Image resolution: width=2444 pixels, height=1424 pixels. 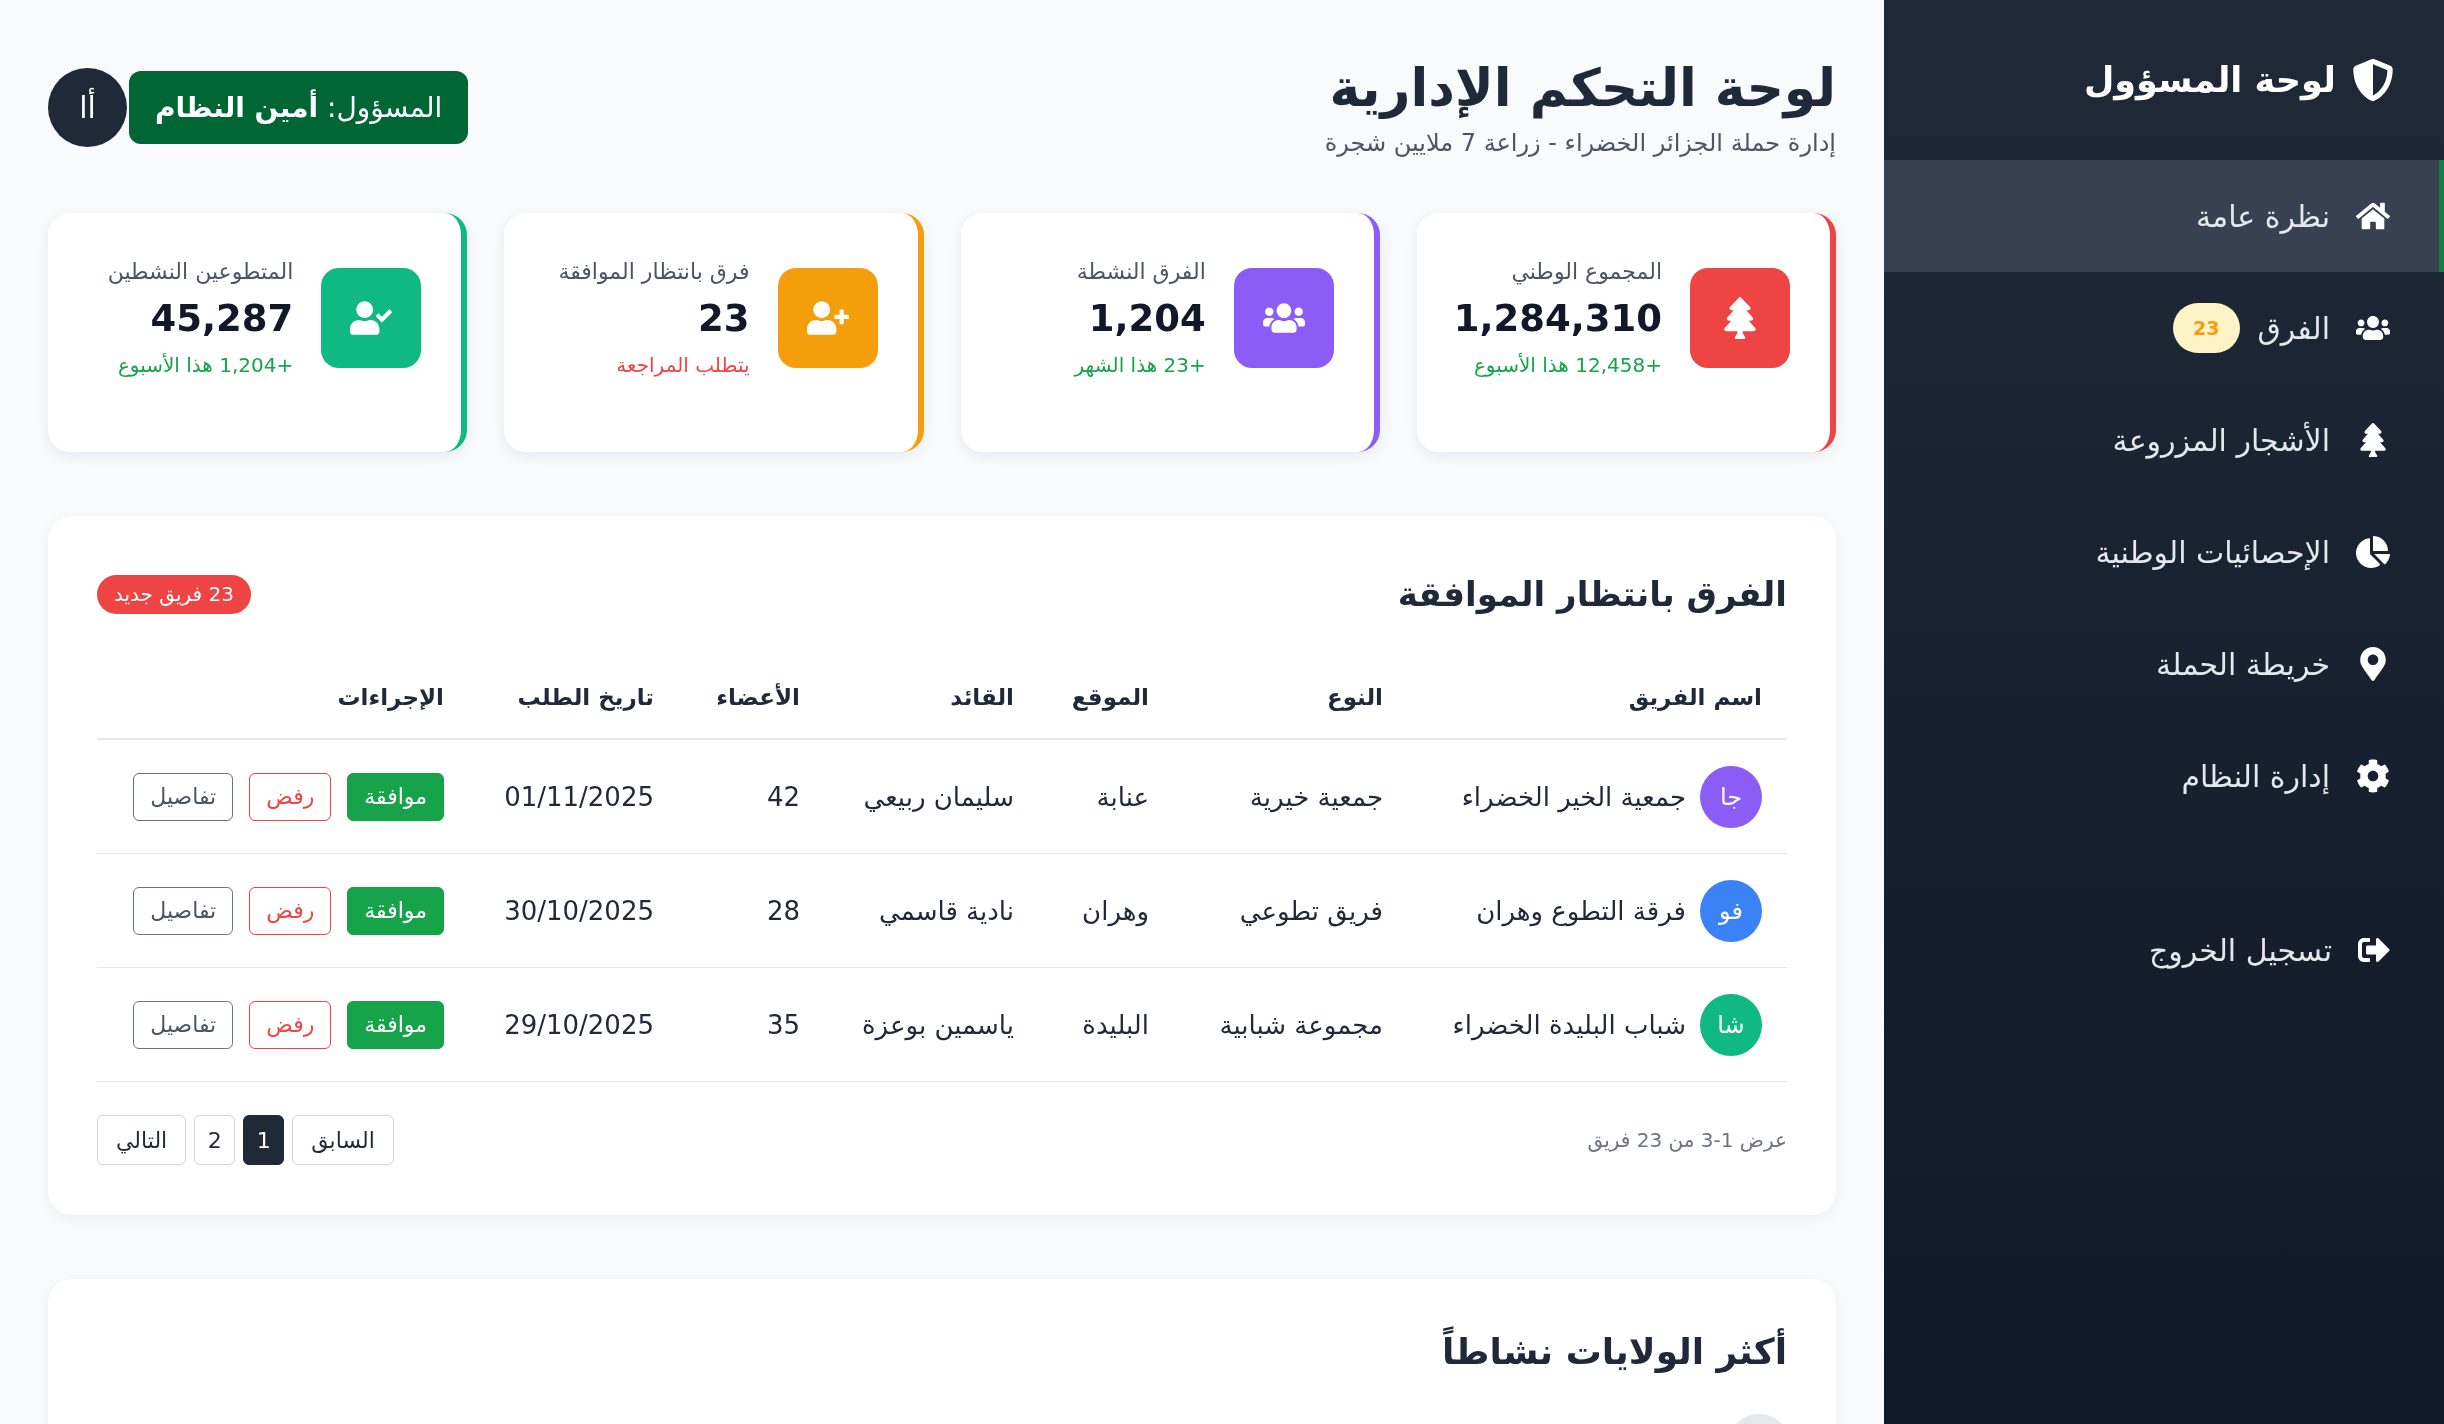 I want to click on table-cell-text: فريق تطوعي, so click(x=1311, y=910).